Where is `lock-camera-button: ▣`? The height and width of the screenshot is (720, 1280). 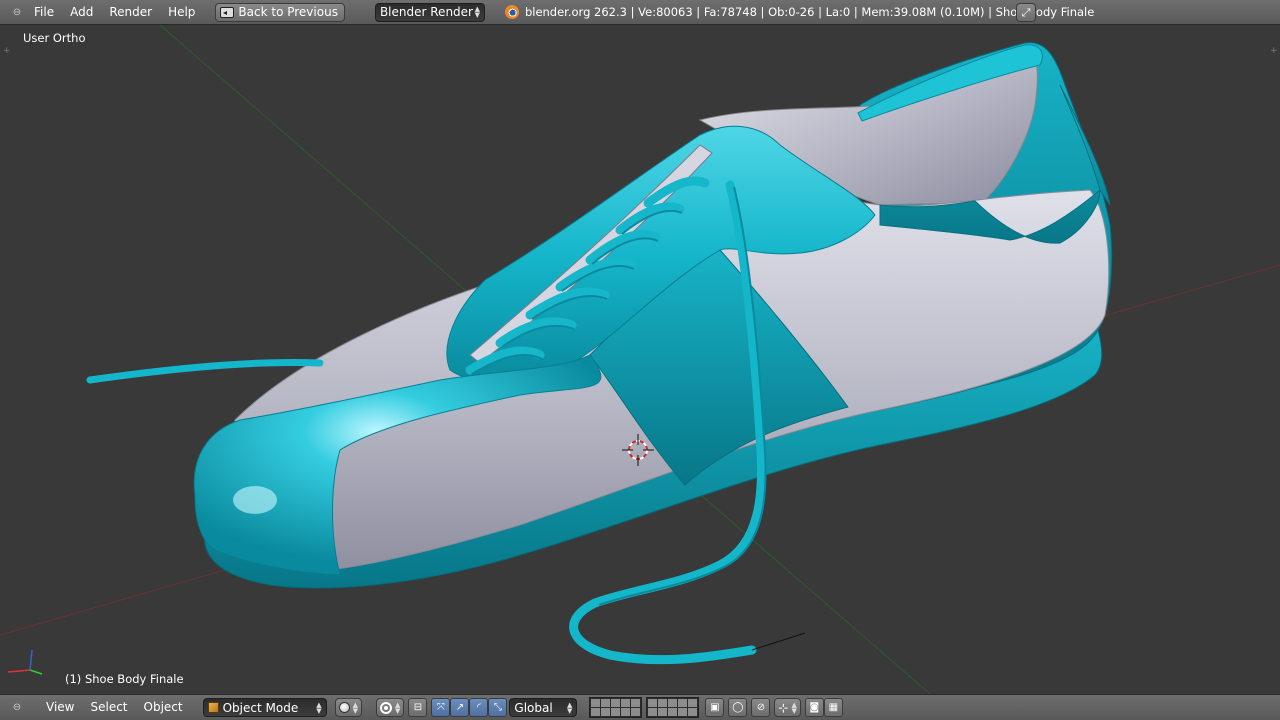 lock-camera-button: ▣ is located at coordinates (715, 707).